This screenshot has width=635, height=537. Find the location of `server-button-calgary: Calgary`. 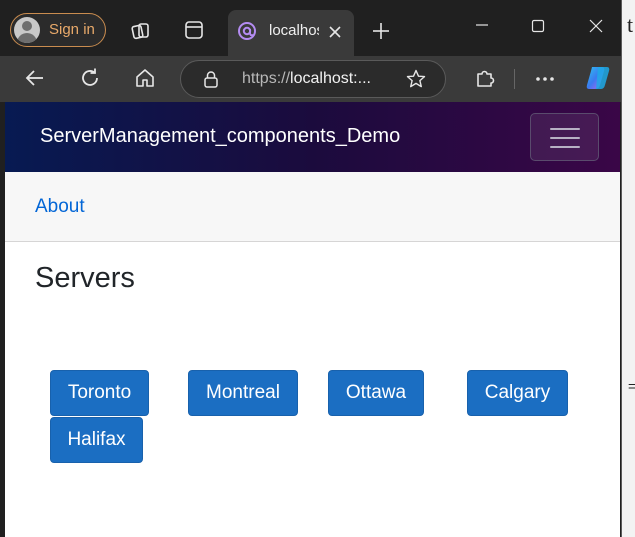

server-button-calgary: Calgary is located at coordinates (517, 393).